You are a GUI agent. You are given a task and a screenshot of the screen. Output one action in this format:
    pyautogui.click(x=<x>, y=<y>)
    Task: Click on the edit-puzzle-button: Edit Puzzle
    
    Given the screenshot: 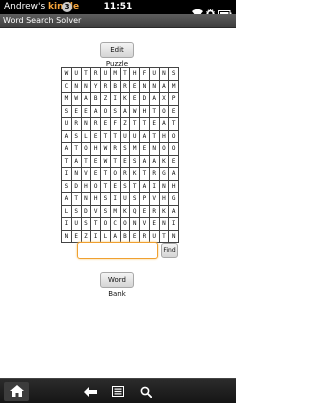 What is the action you would take?
    pyautogui.click(x=117, y=55)
    